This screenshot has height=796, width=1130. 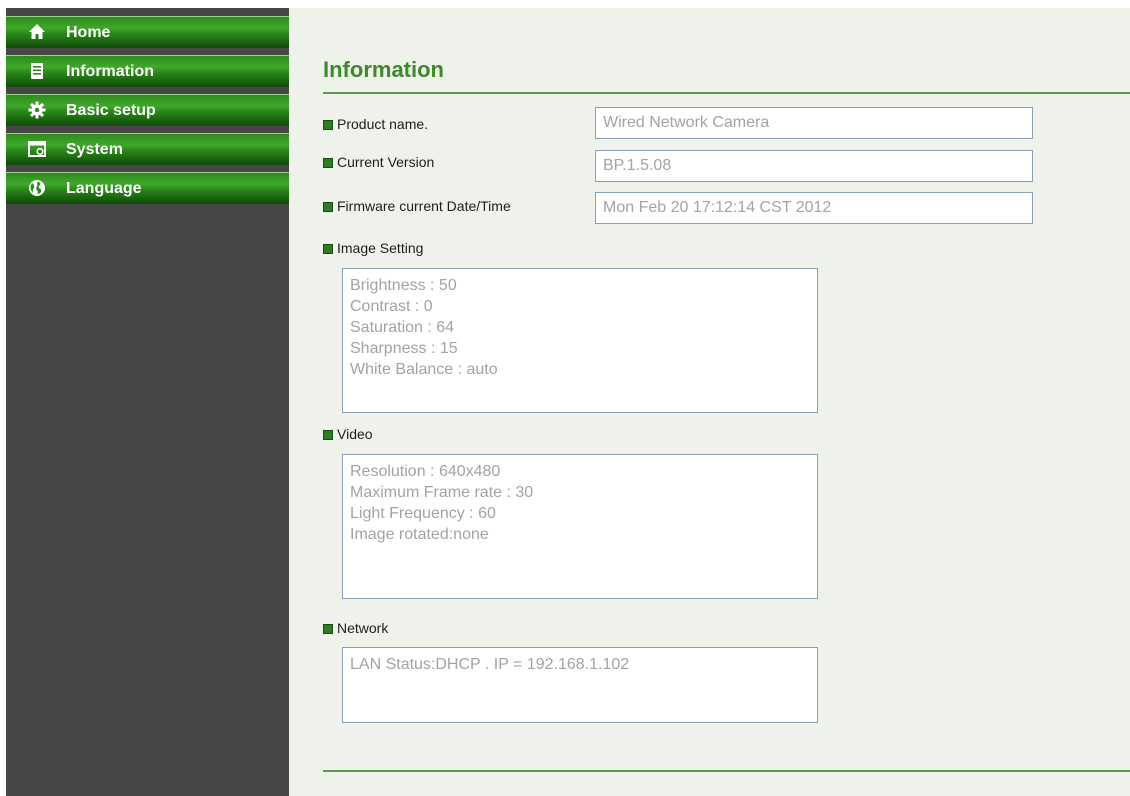 What do you see at coordinates (111, 110) in the screenshot?
I see `sidebar-item-label: Basic setup` at bounding box center [111, 110].